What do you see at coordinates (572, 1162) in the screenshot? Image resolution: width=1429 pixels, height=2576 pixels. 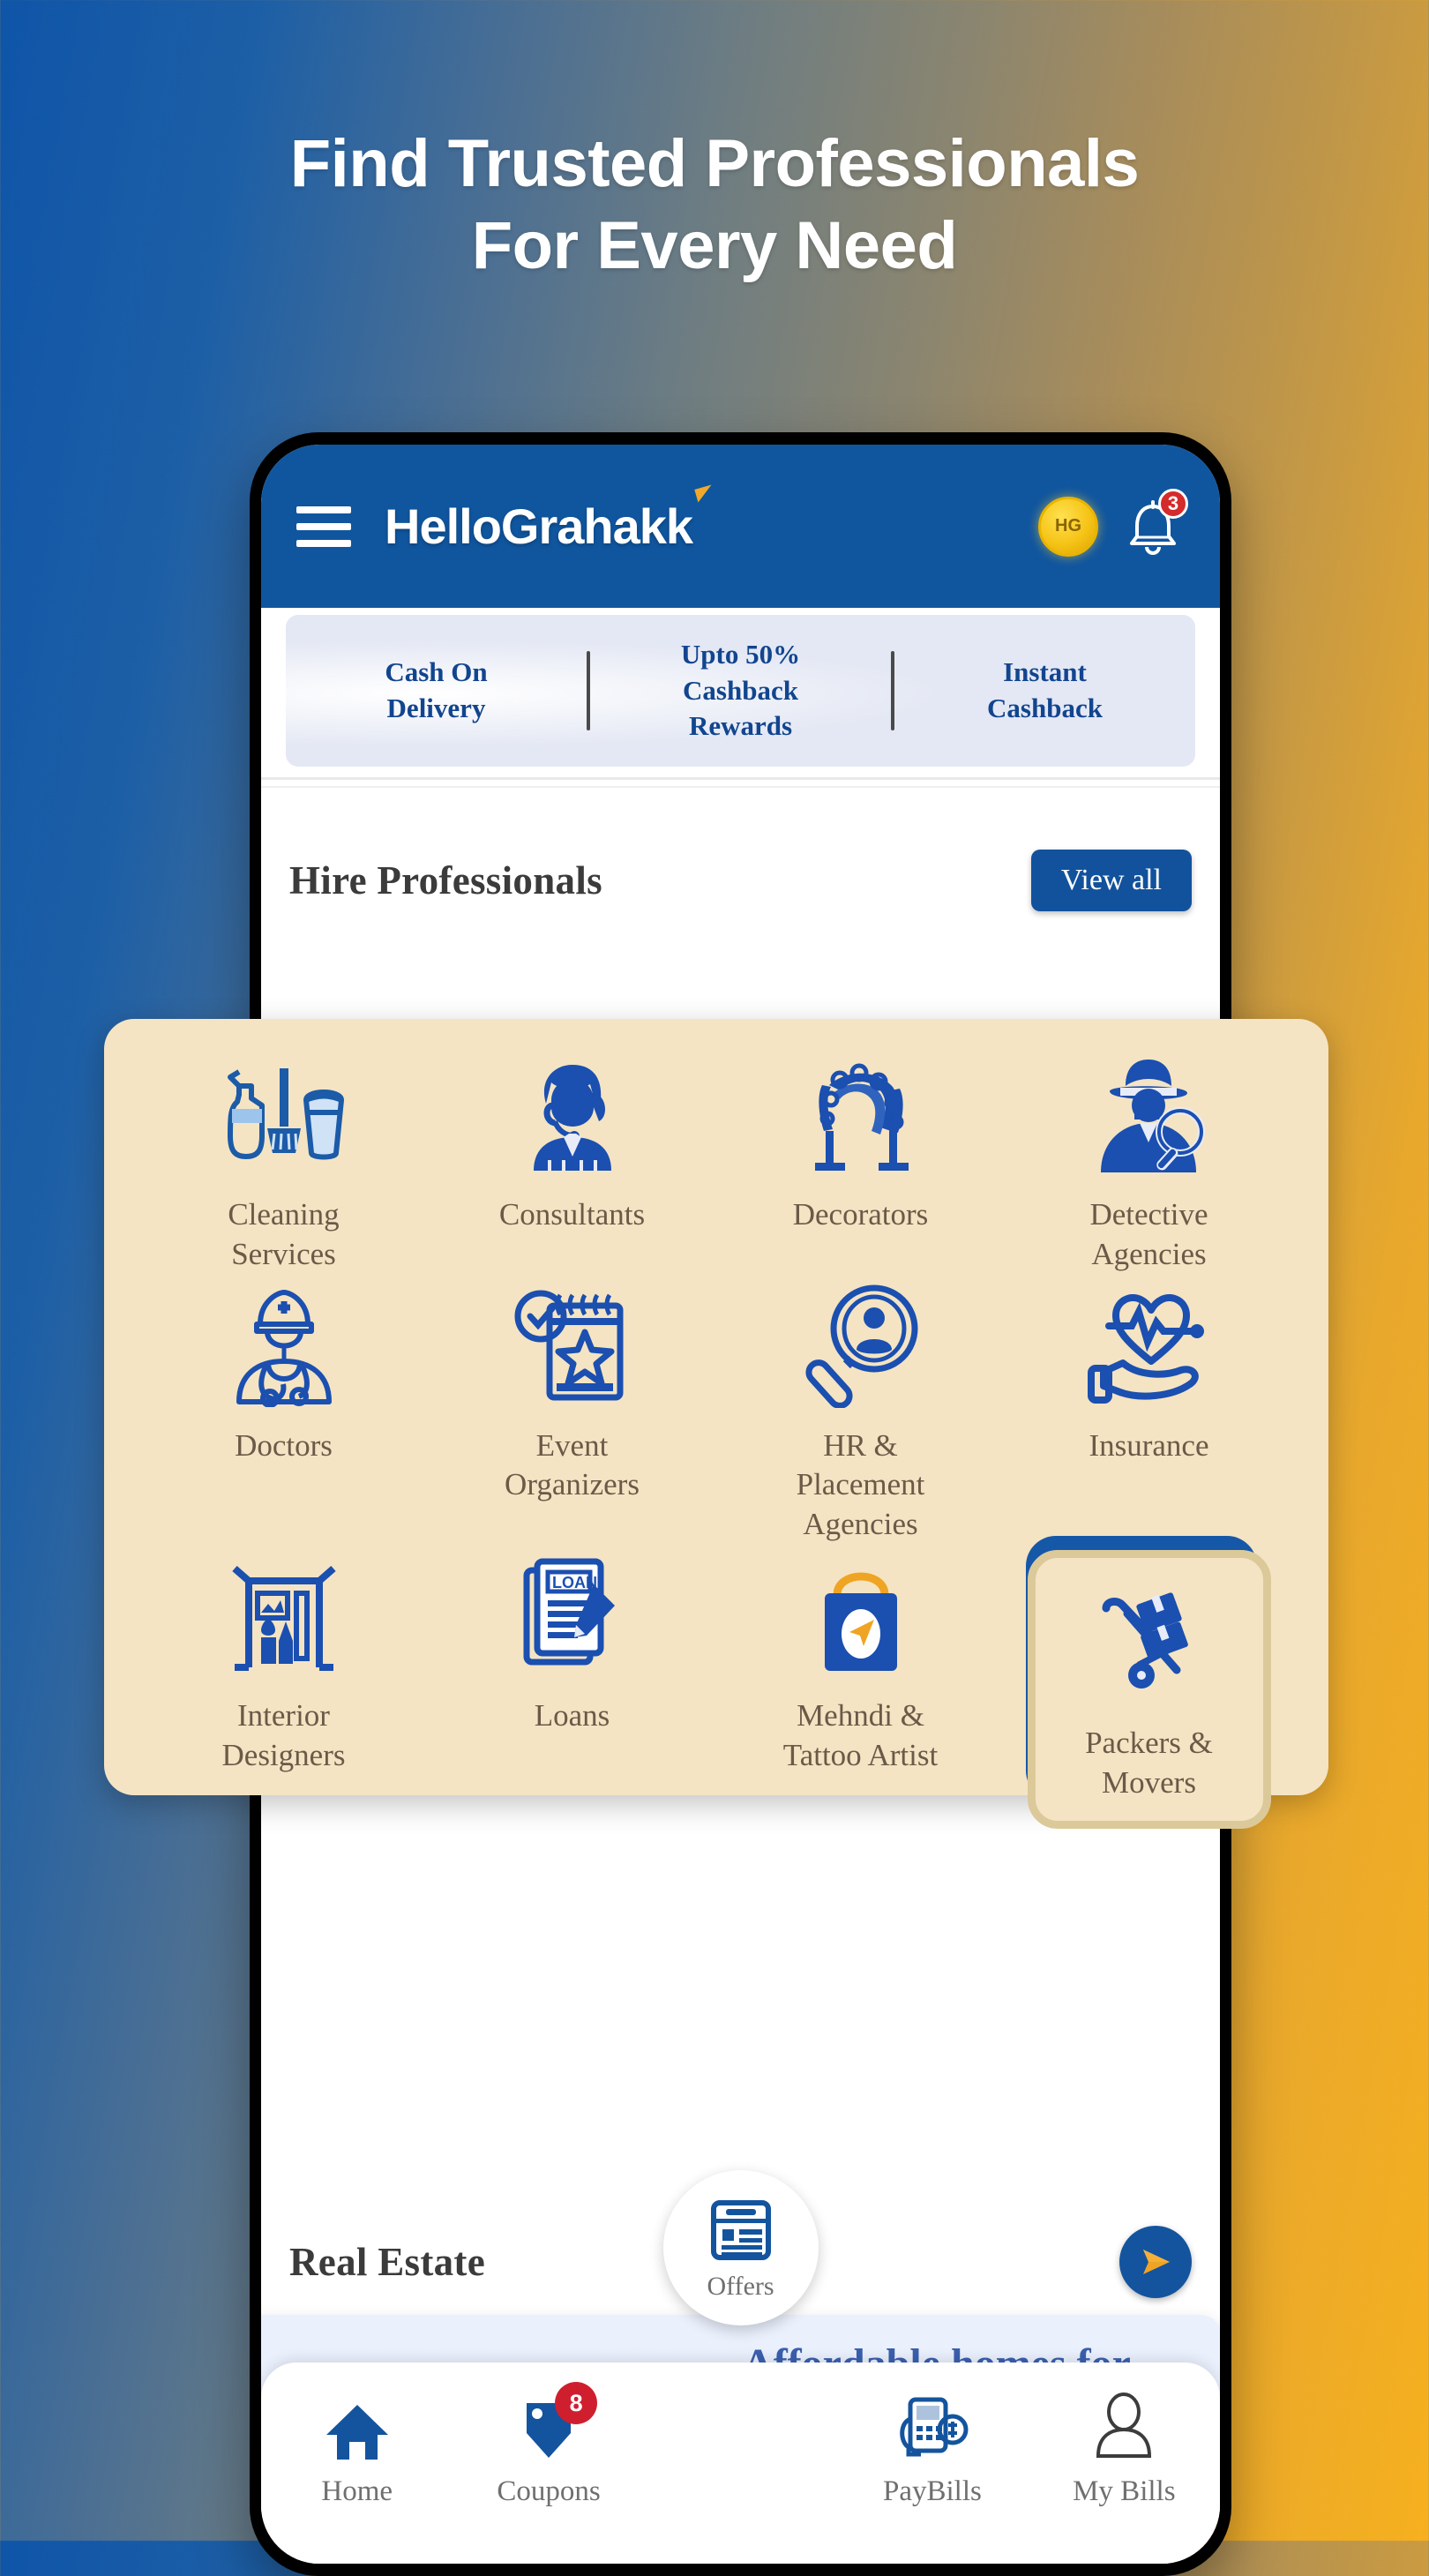 I see `category-consultants: Consultants` at bounding box center [572, 1162].